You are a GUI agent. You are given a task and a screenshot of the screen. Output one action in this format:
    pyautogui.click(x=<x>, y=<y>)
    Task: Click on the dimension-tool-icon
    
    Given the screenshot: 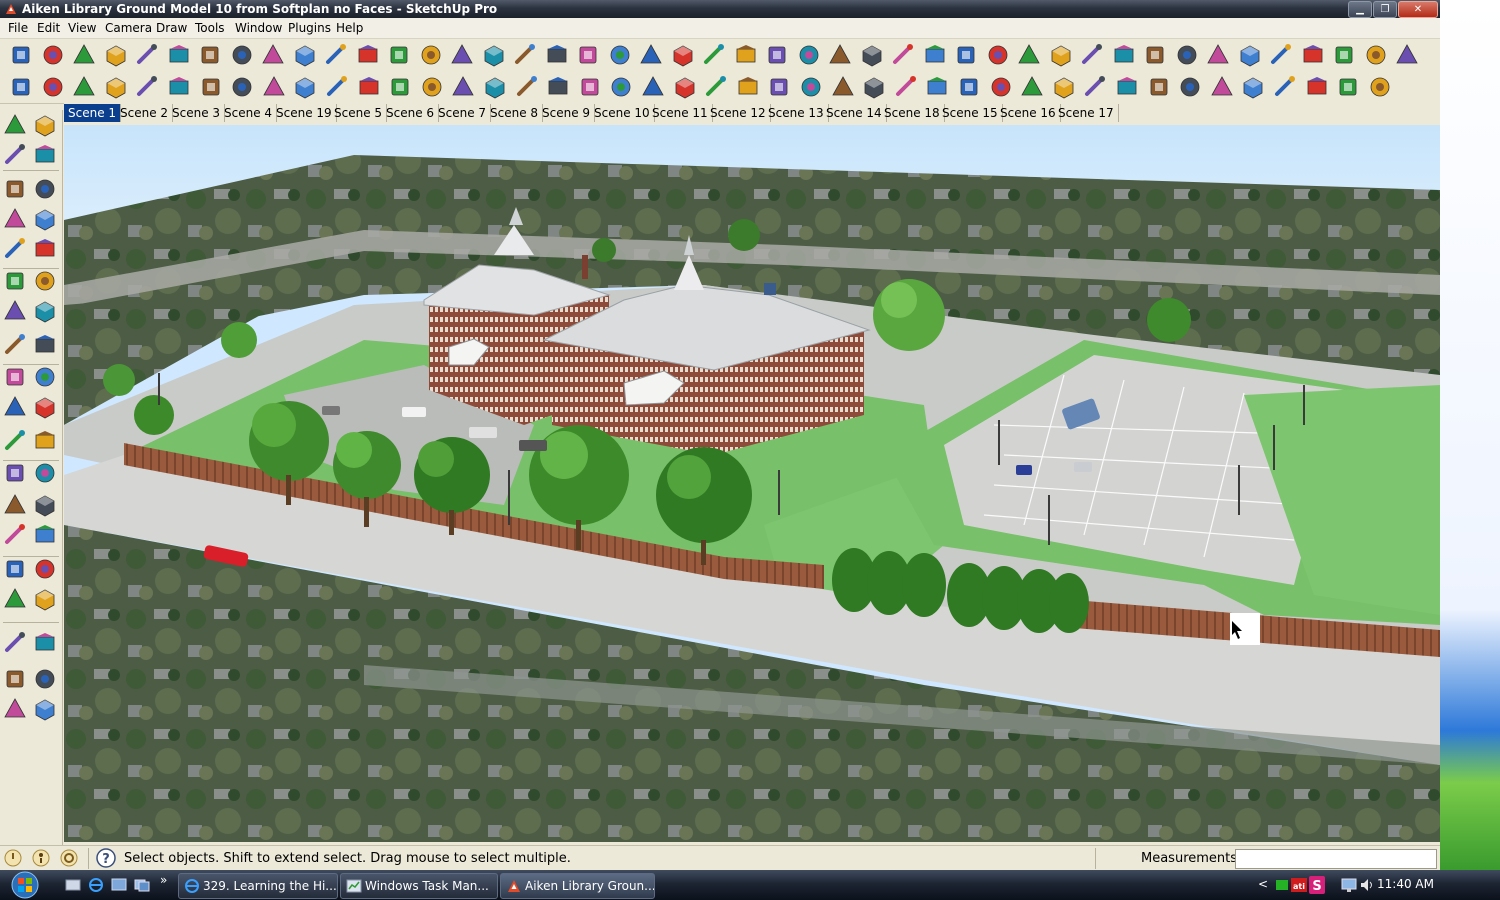 What is the action you would take?
    pyautogui.click(x=45, y=377)
    